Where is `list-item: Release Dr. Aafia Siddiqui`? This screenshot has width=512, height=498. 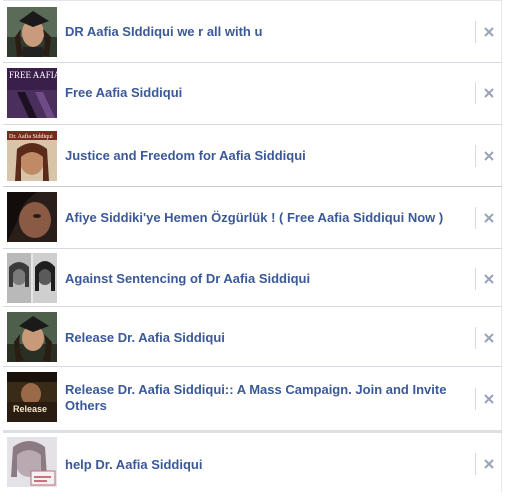 list-item: Release Dr. Aafia Siddiqui is located at coordinates (252, 336).